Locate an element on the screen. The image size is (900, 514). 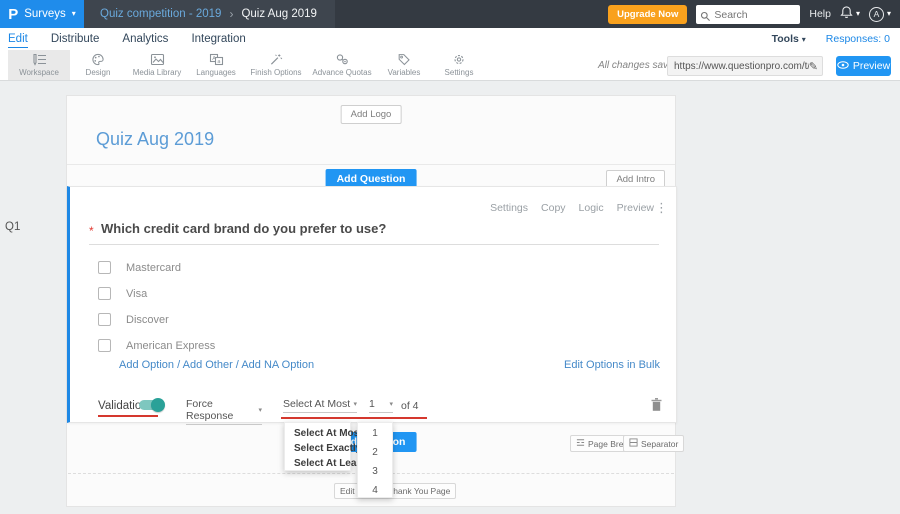
selection-rule-dropdown: Select At Most ▾ is located at coordinates (320, 405).